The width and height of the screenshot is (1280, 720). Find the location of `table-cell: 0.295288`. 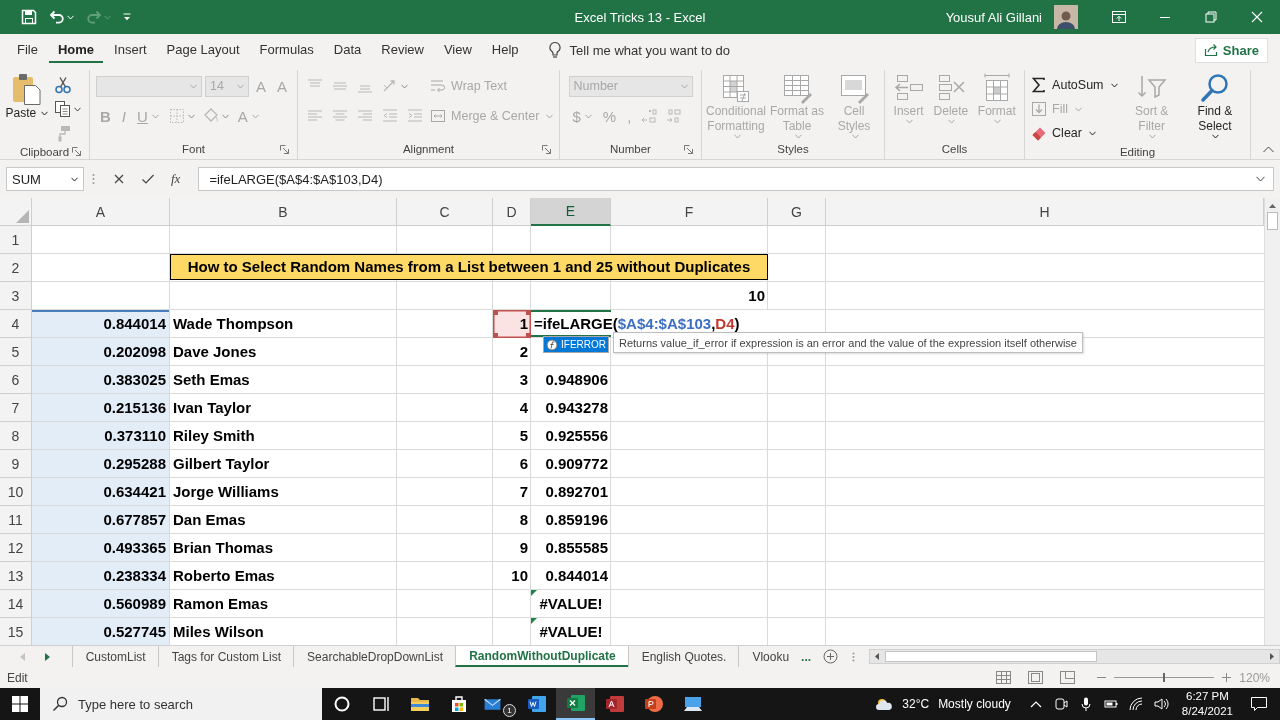

table-cell: 0.295288 is located at coordinates (101, 464).